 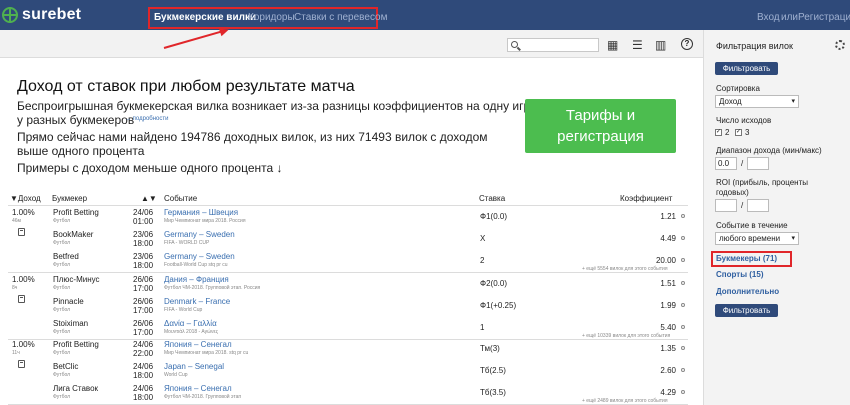 What do you see at coordinates (757, 101) in the screenshot?
I see `sort-select: Доход` at bounding box center [757, 101].